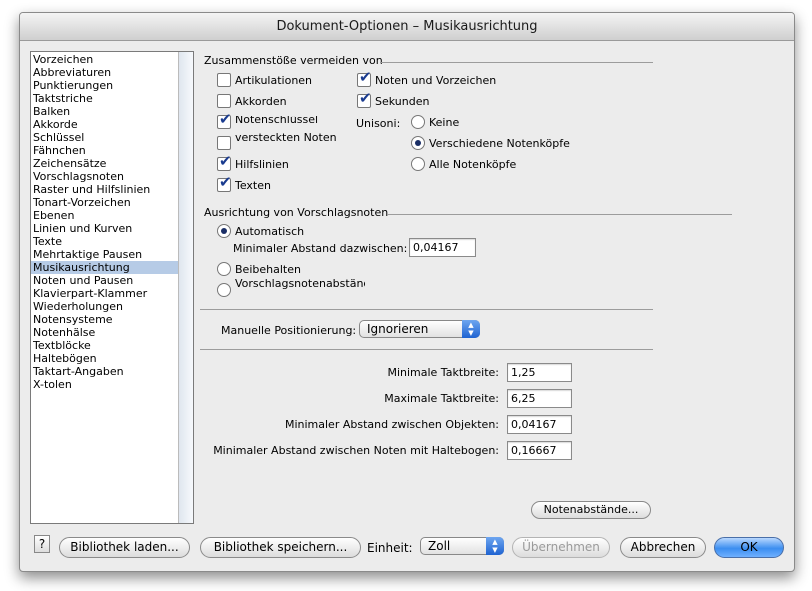  I want to click on measurement-label: Maximale Taktbreite:, so click(441, 398).